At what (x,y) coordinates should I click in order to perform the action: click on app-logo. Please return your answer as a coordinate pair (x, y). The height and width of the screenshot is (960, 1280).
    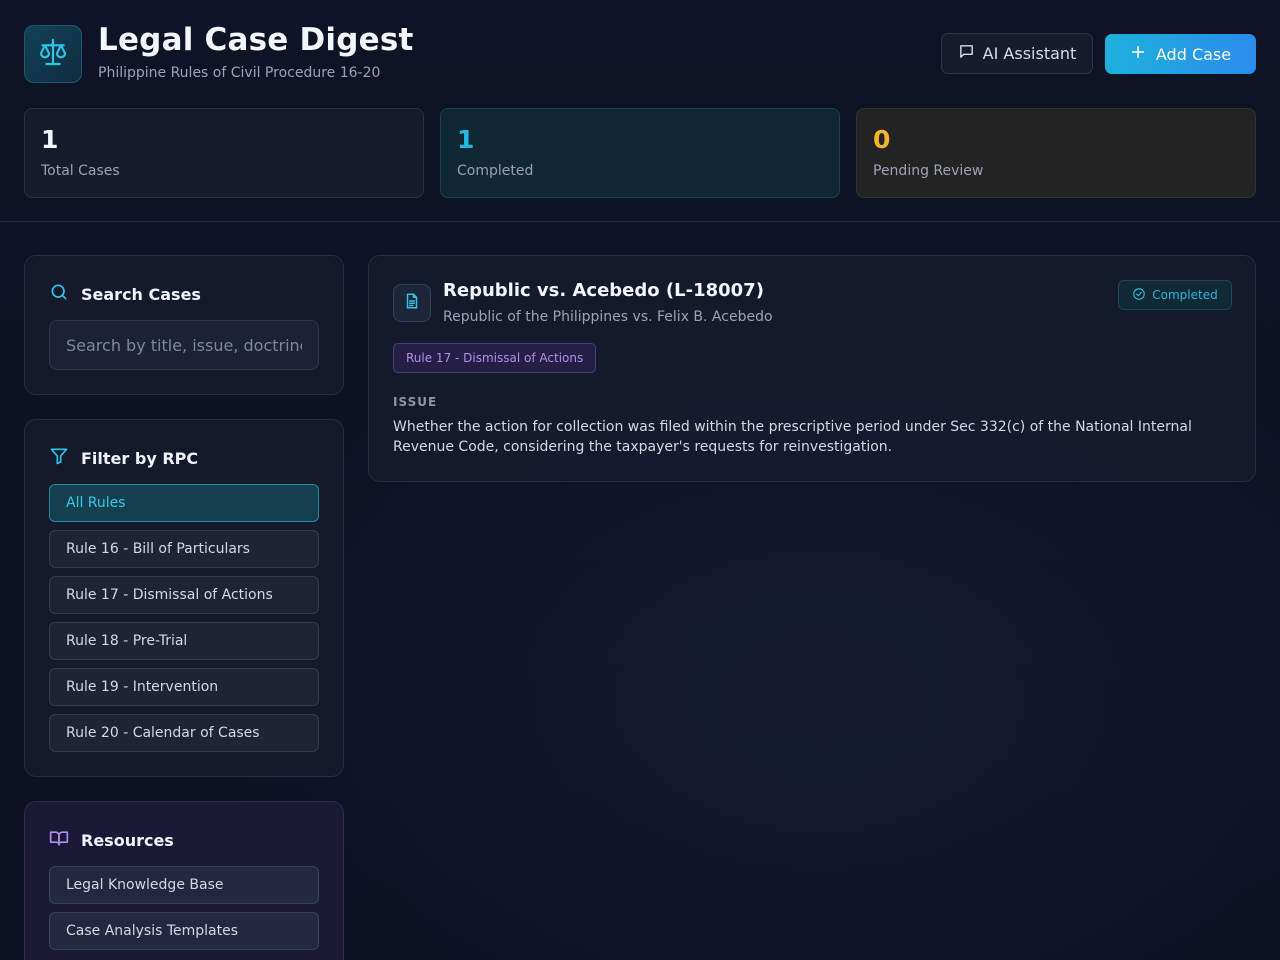
    Looking at the image, I should click on (53, 54).